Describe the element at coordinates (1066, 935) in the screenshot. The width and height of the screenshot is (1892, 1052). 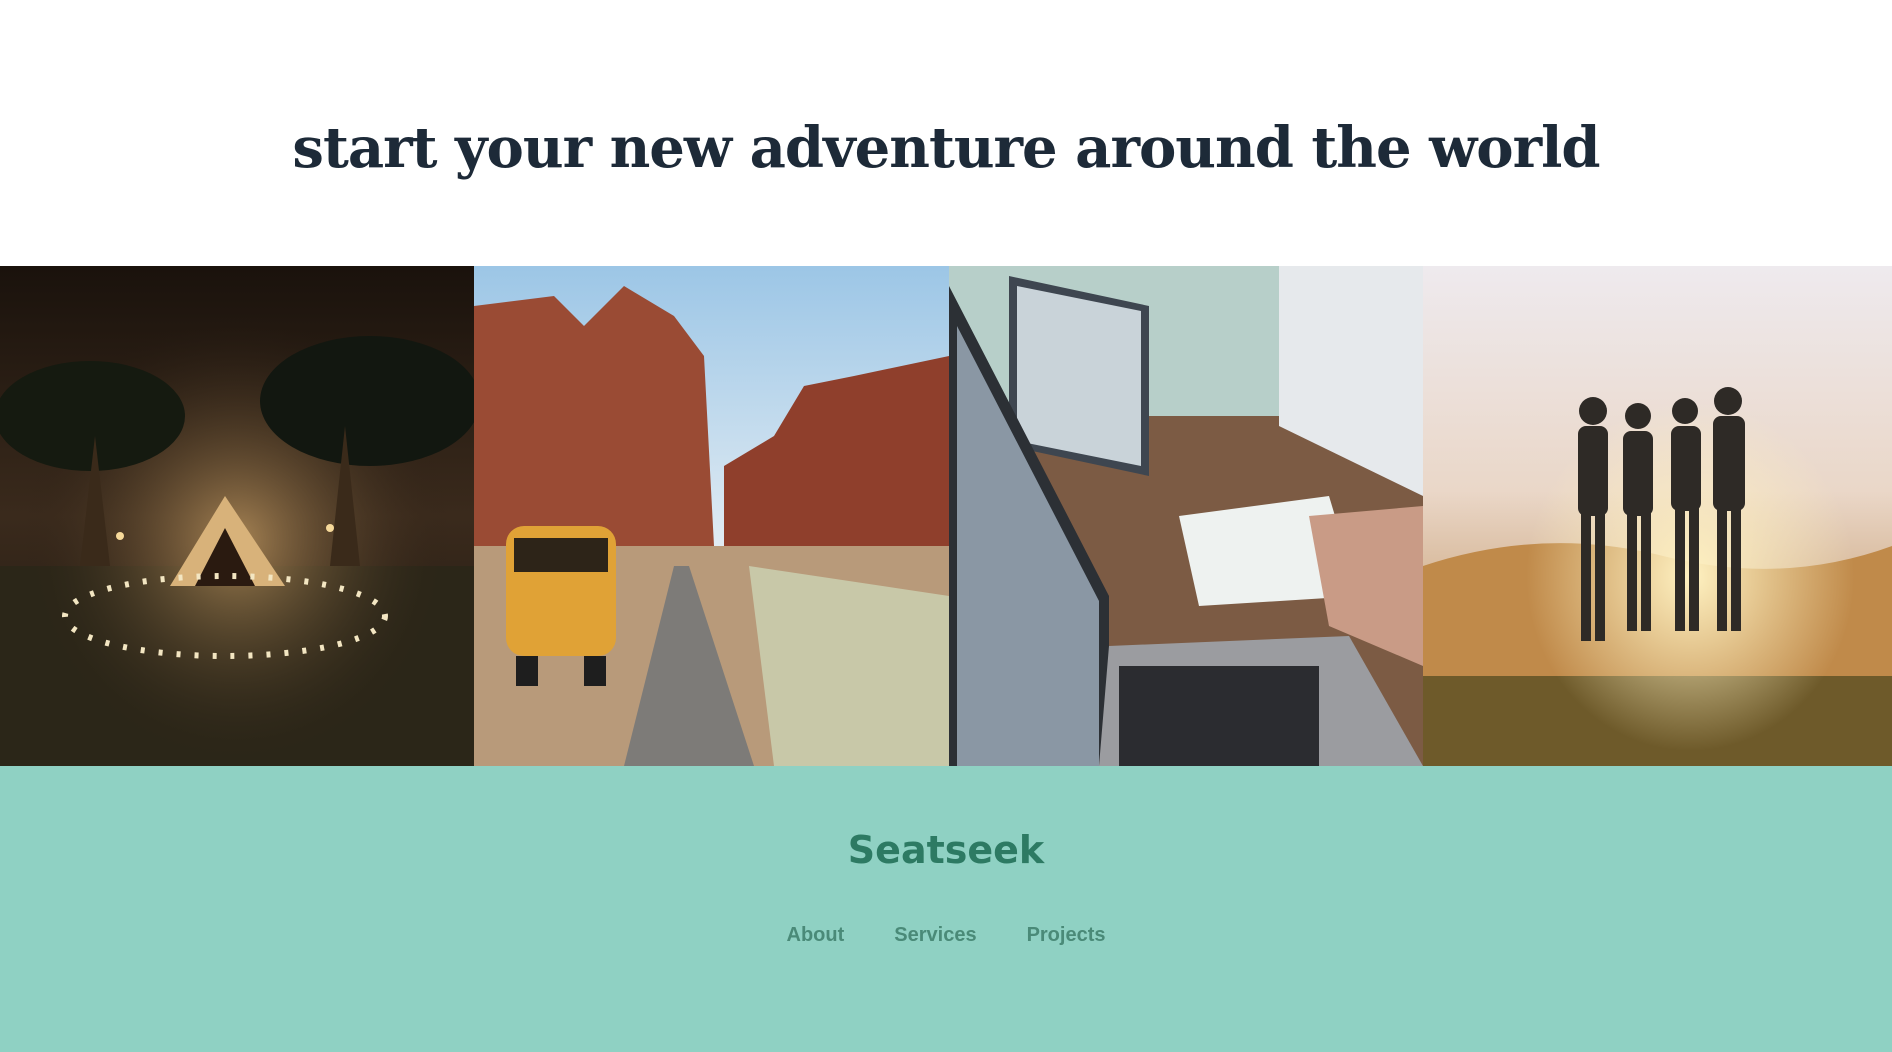
I see `nav-link-projects: Projects` at that location.